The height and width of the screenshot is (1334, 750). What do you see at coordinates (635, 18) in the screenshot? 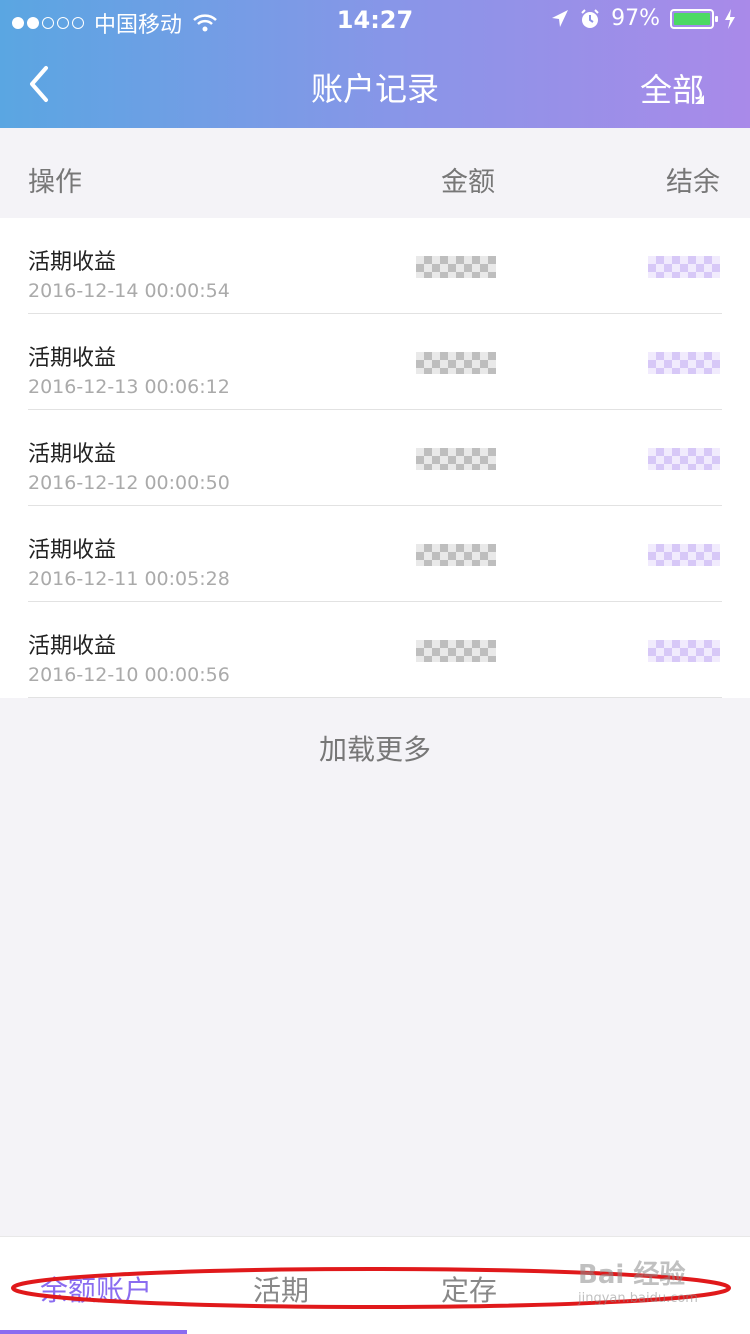
I see `battery-percent: 97%` at bounding box center [635, 18].